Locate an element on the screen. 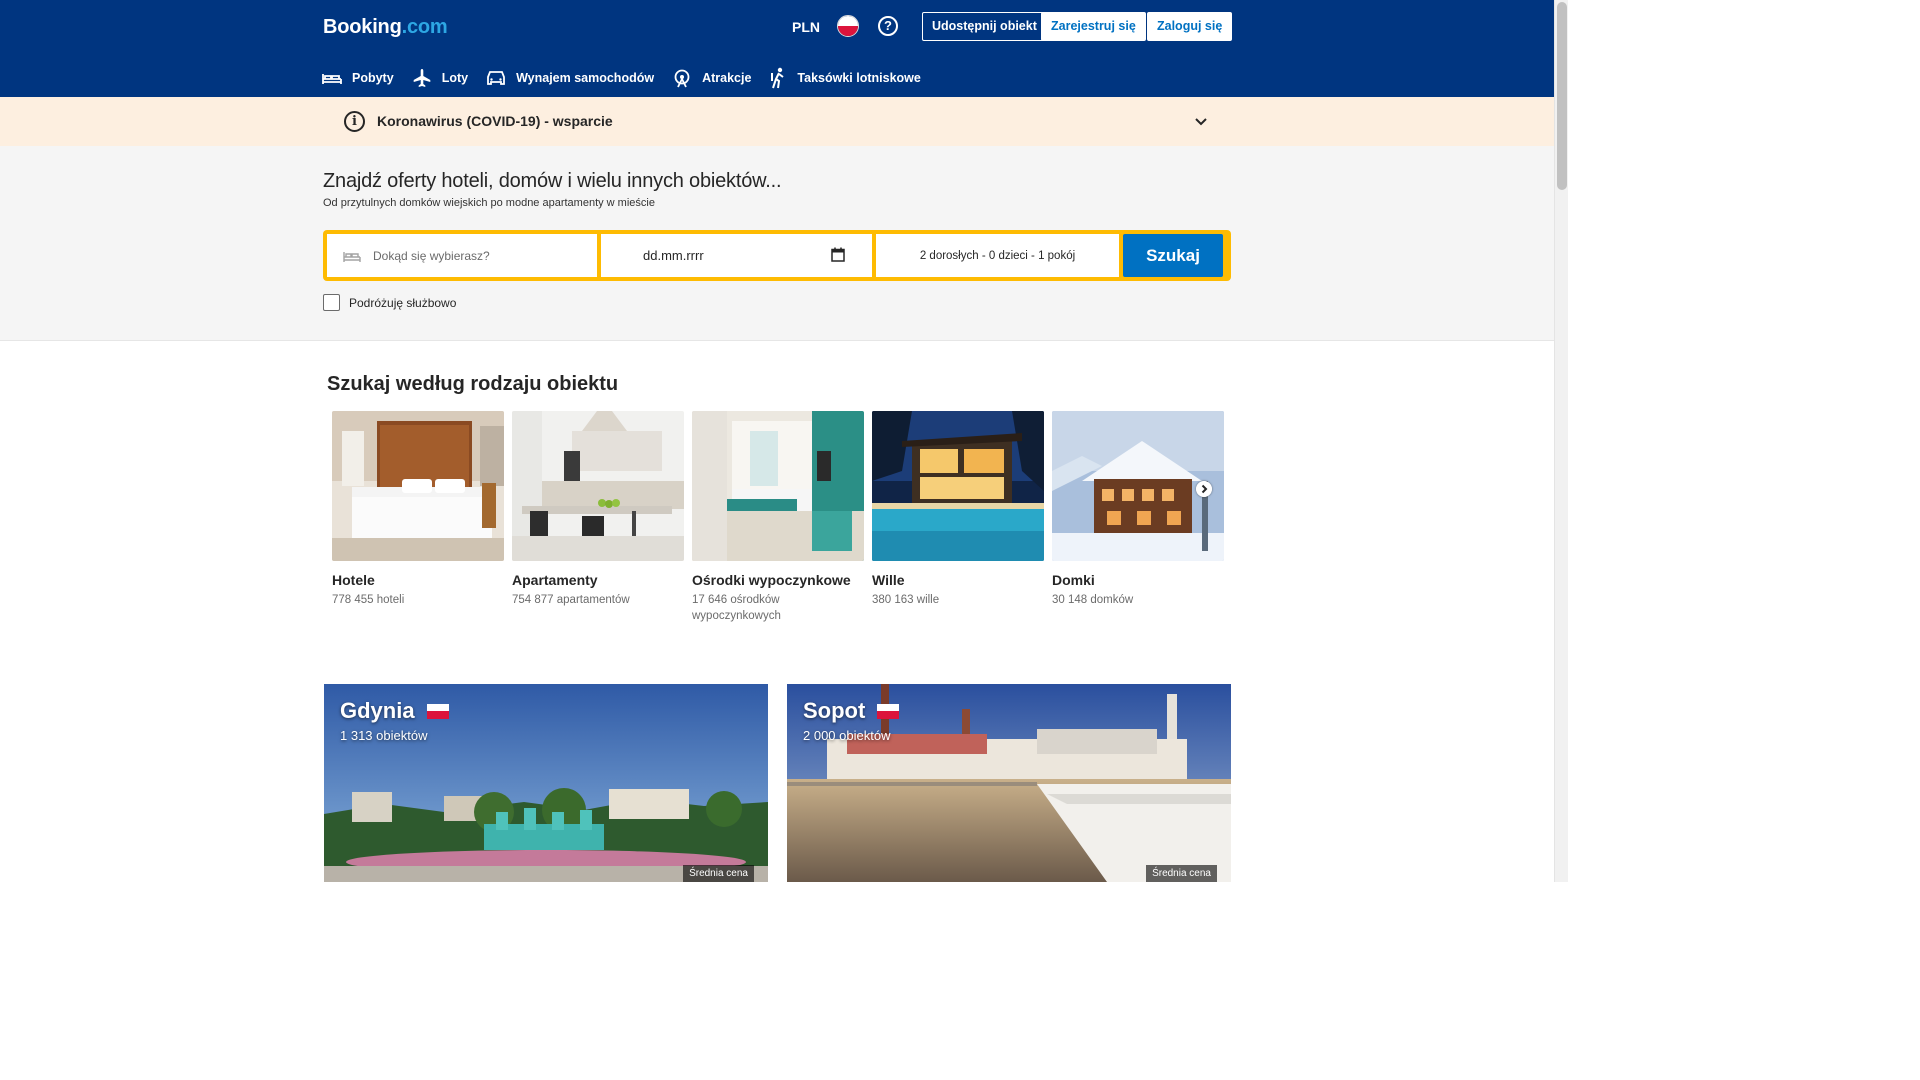 Image resolution: width=1920 pixels, height=1080 pixels. city-card-gdynia: Gdynia 1 313 obiektów Średnia cena is located at coordinates (546, 783).